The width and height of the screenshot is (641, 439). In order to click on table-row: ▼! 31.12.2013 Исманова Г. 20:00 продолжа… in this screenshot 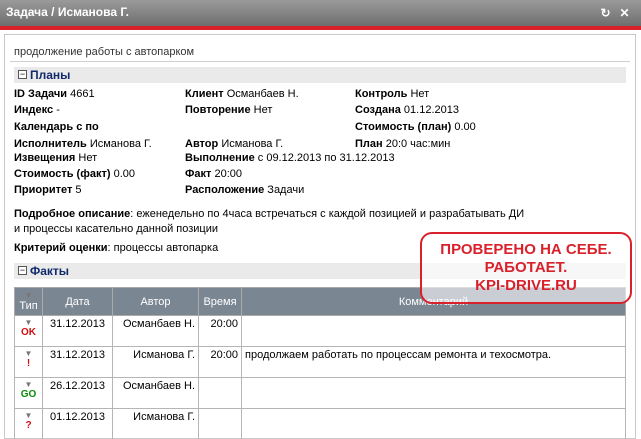, I will do `click(320, 362)`.